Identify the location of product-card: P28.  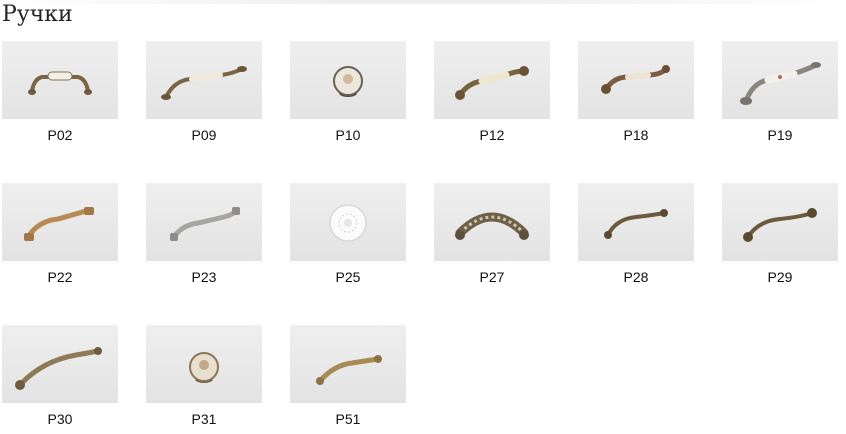
(636, 234).